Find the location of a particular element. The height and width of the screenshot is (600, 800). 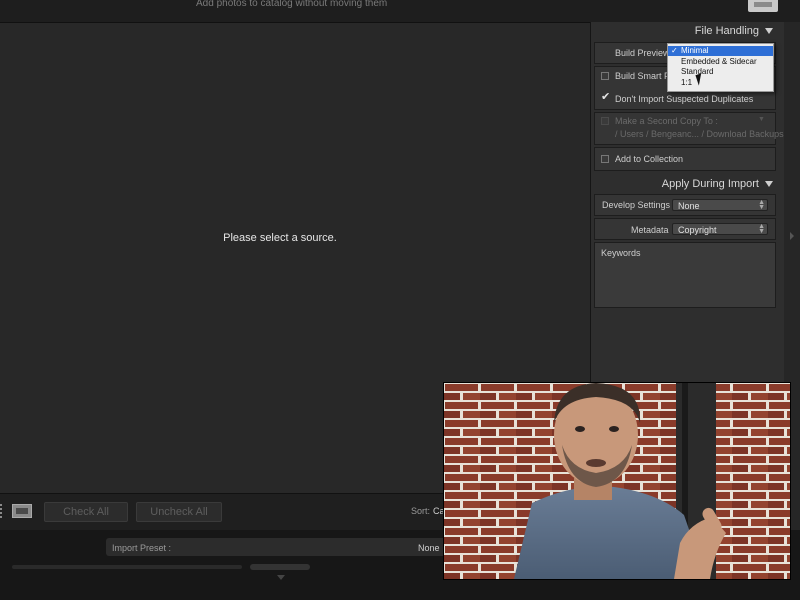

apply-during-import-header: Apply During Import is located at coordinates (686, 184).